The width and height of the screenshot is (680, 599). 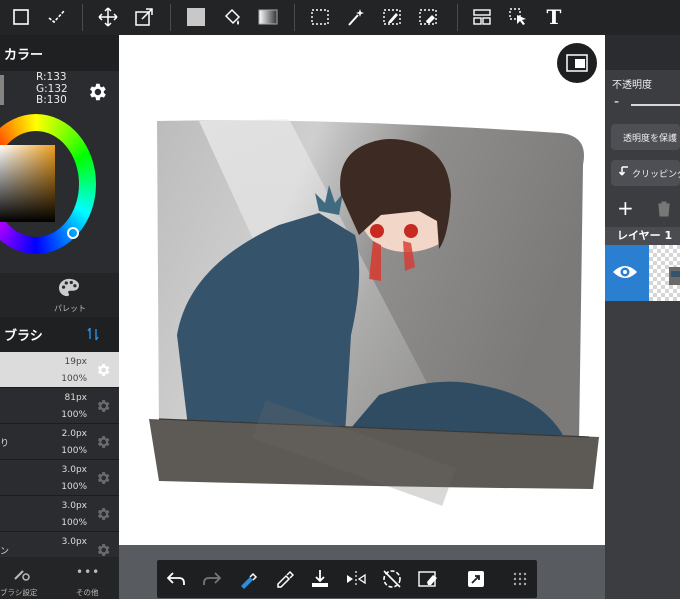 I want to click on saturation-value-square, so click(x=27, y=183).